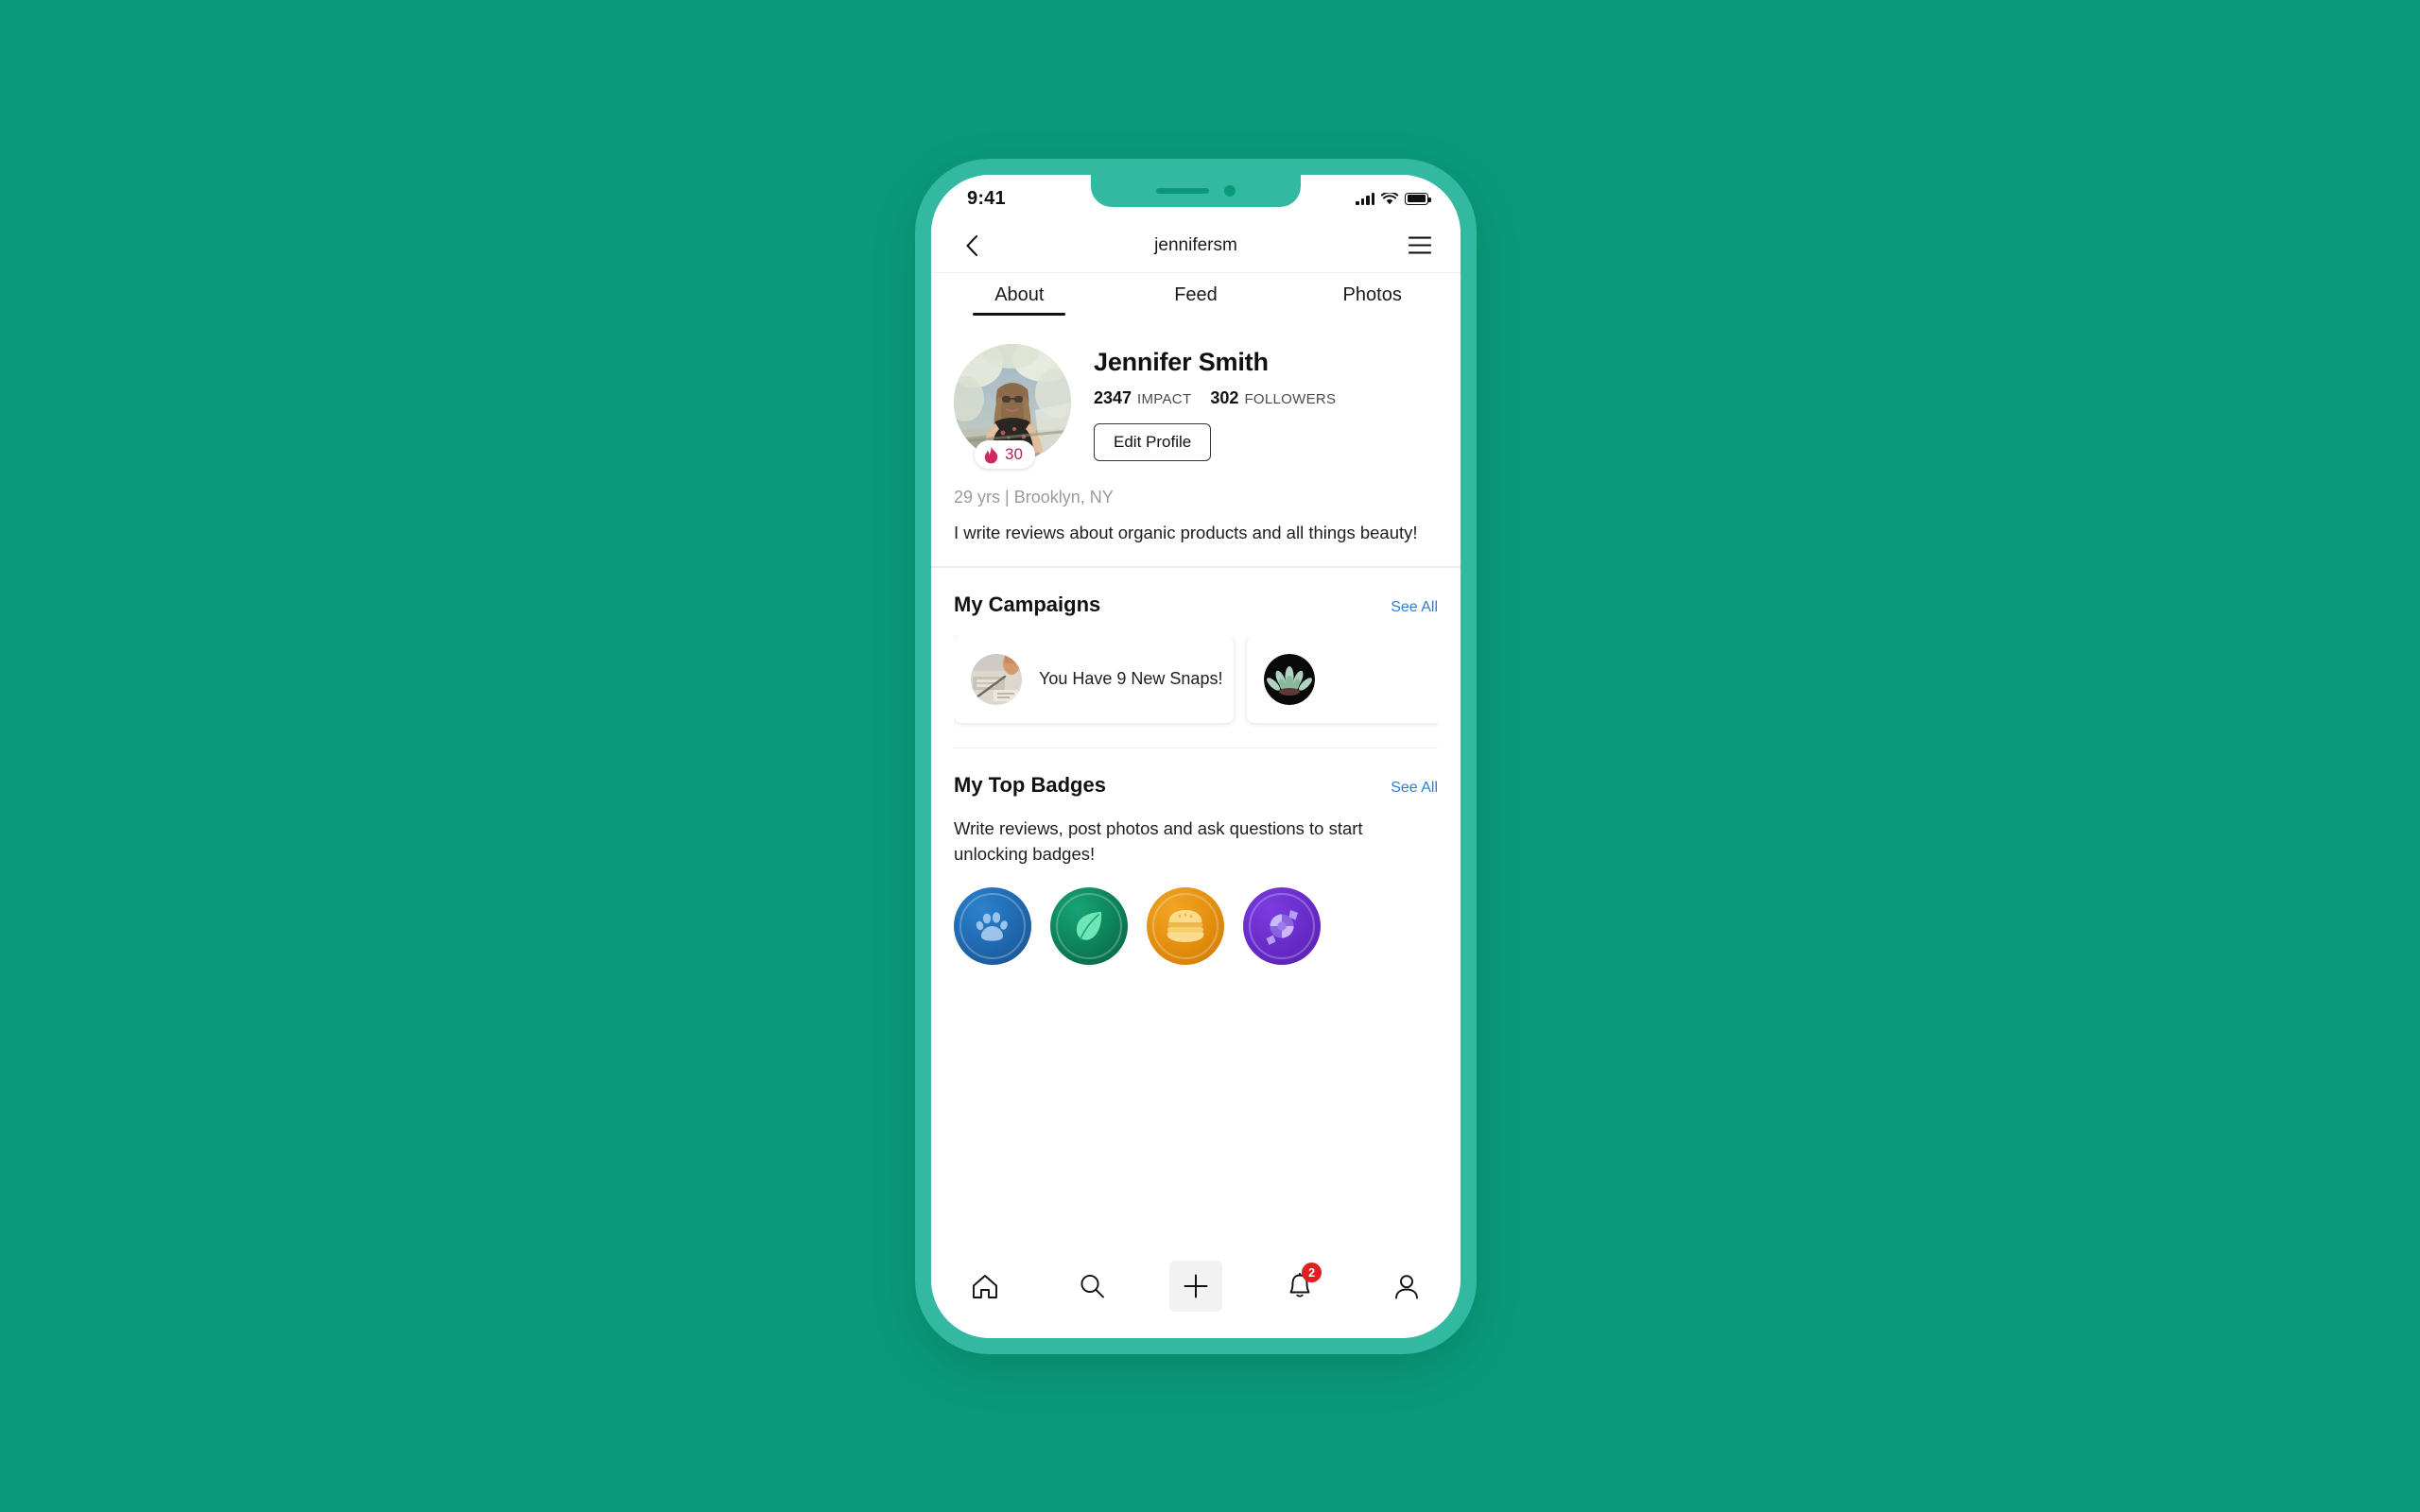  Describe the element at coordinates (1230, 191) in the screenshot. I see `notch-camera` at that location.